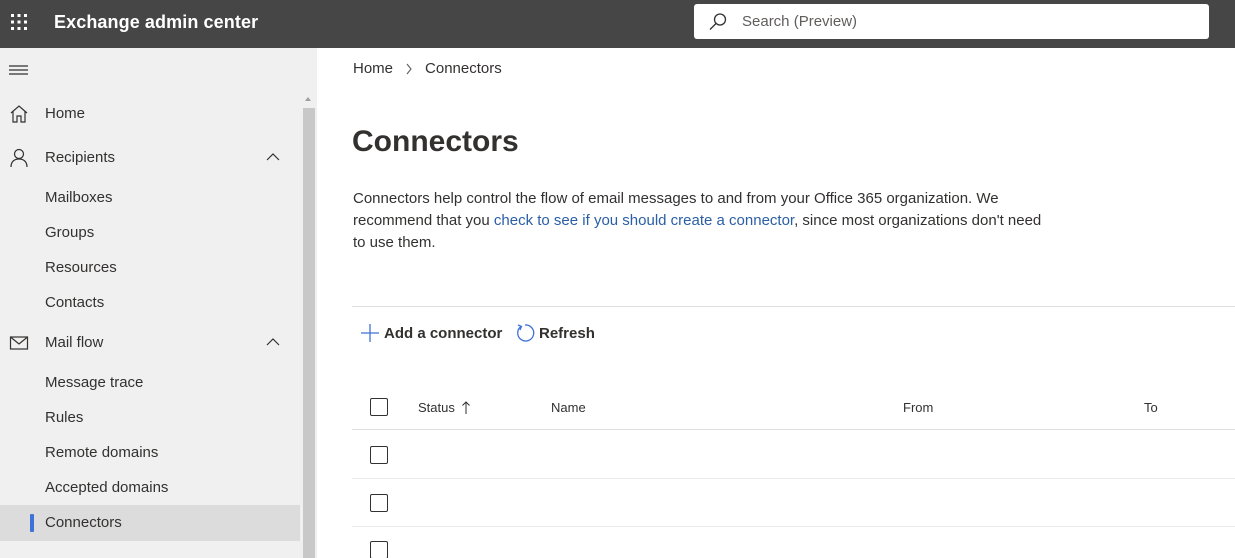 This screenshot has height=558, width=1235. I want to click on home-icon, so click(19, 114).